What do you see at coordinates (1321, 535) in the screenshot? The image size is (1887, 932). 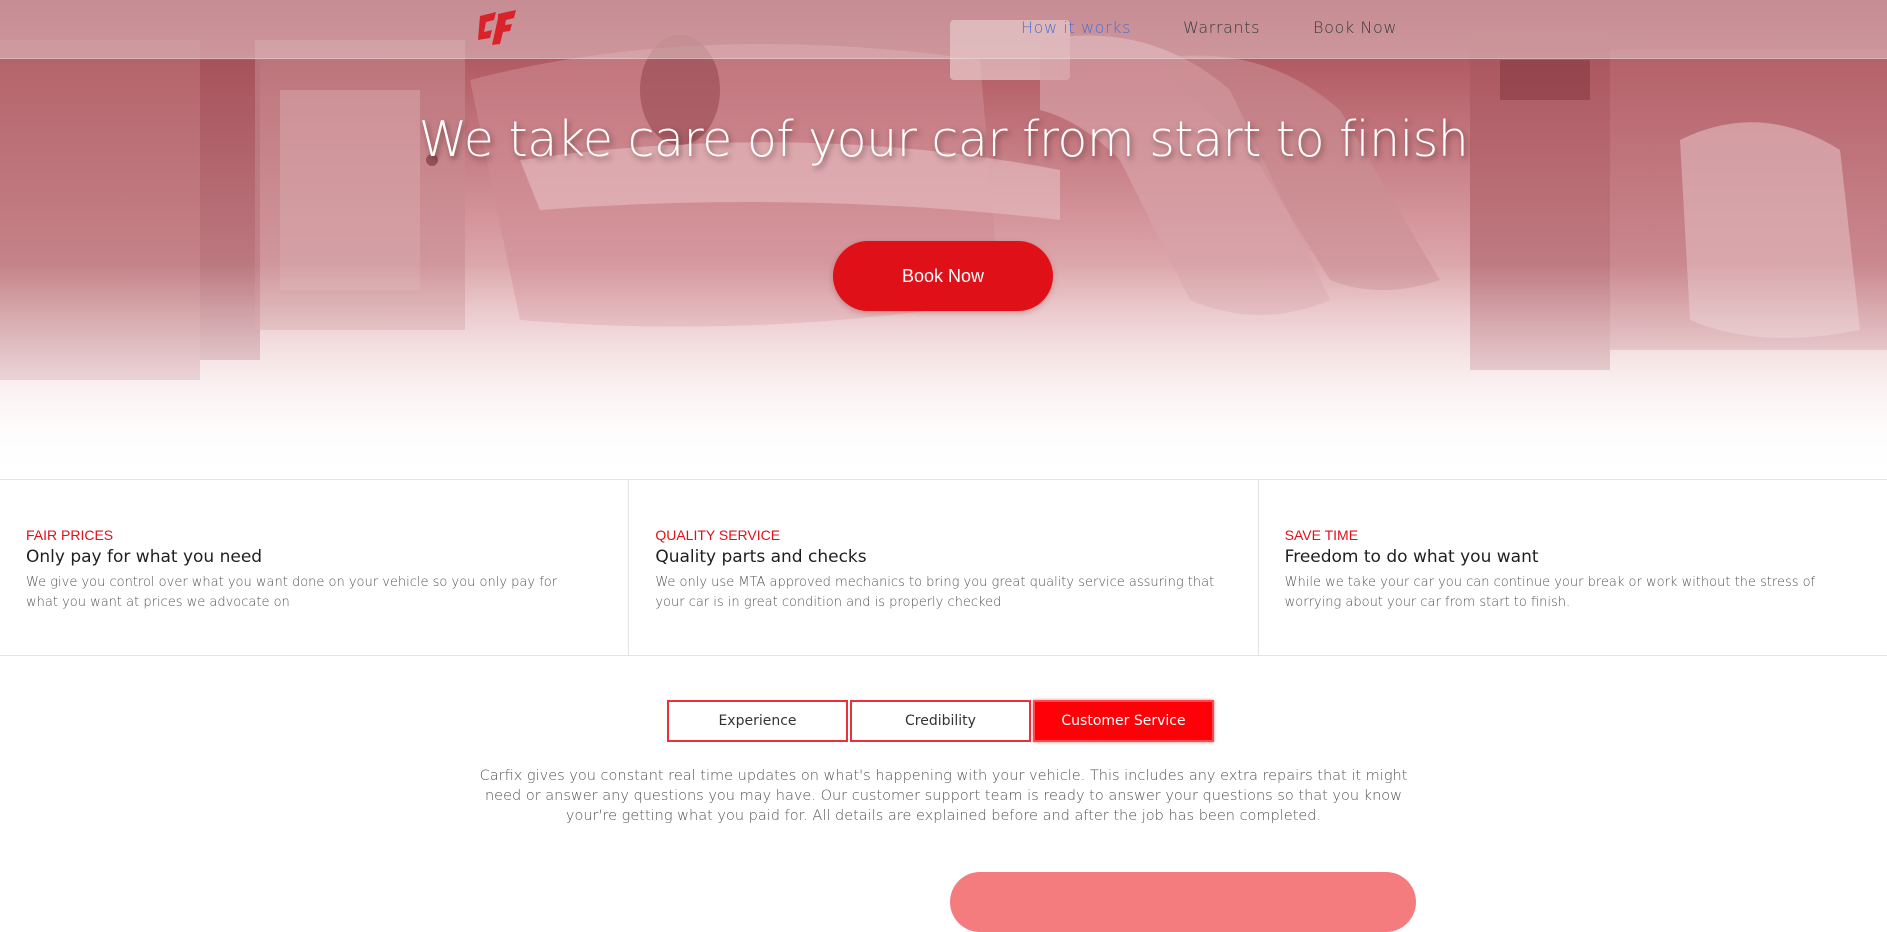 I see `feature-kicker: SAVE TIME` at bounding box center [1321, 535].